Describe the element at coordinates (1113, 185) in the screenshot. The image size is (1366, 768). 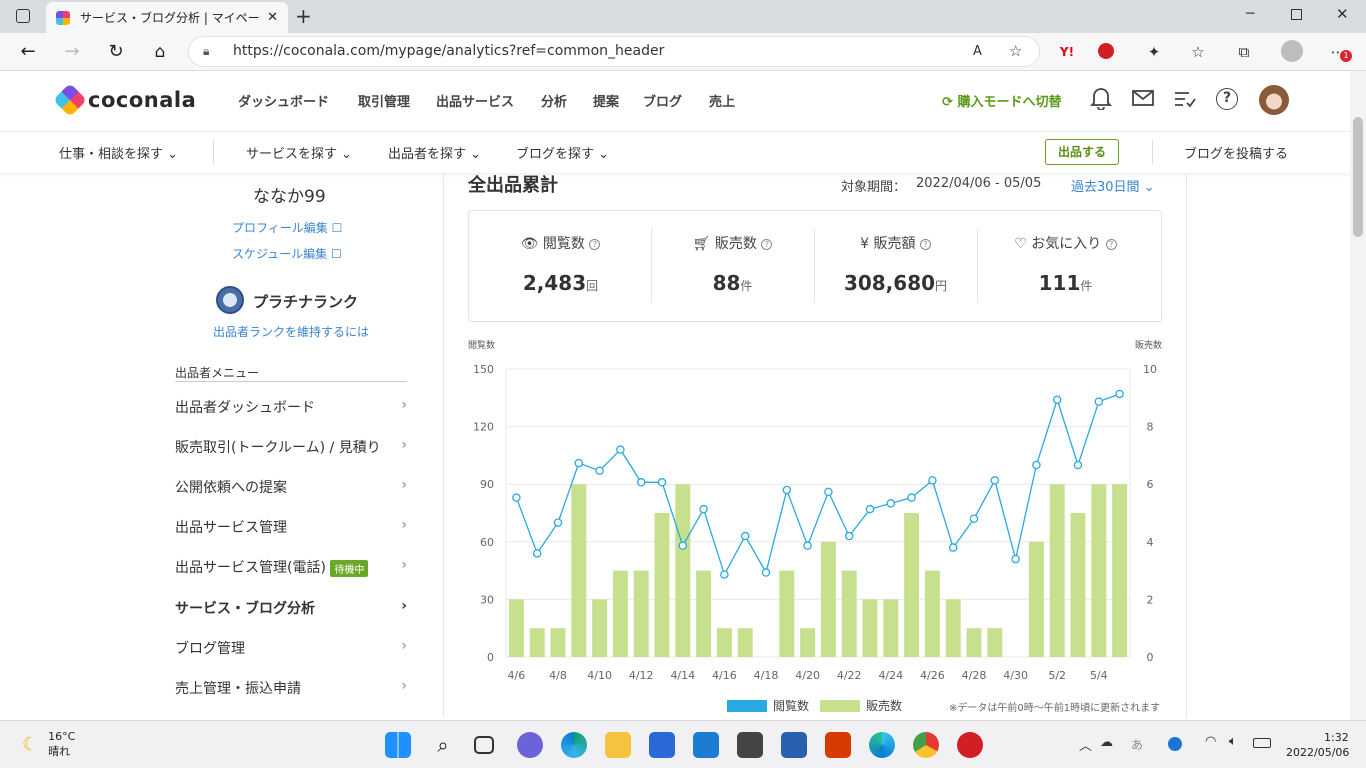
I see `period-select: 過去30日間 ⌄` at that location.